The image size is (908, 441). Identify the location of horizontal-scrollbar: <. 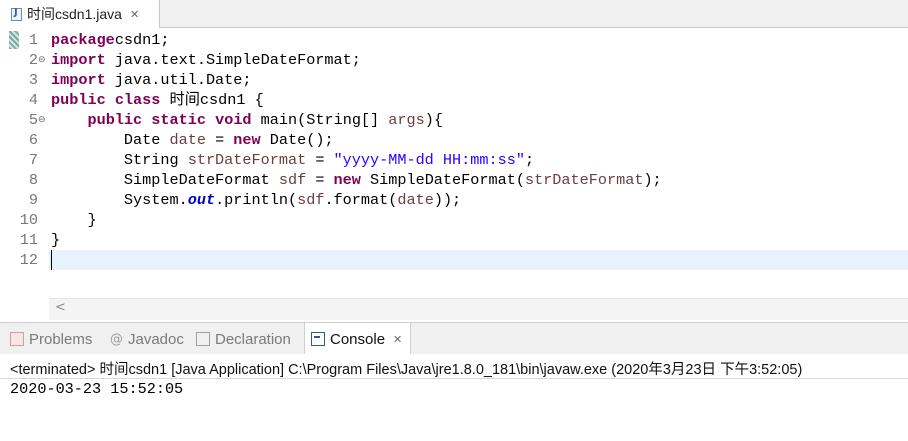
(478, 309).